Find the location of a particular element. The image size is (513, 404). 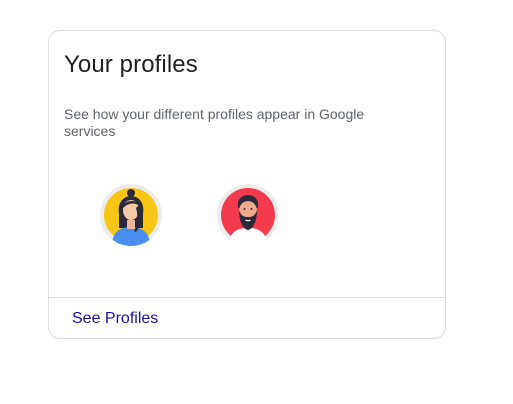

card-divider is located at coordinates (247, 297).